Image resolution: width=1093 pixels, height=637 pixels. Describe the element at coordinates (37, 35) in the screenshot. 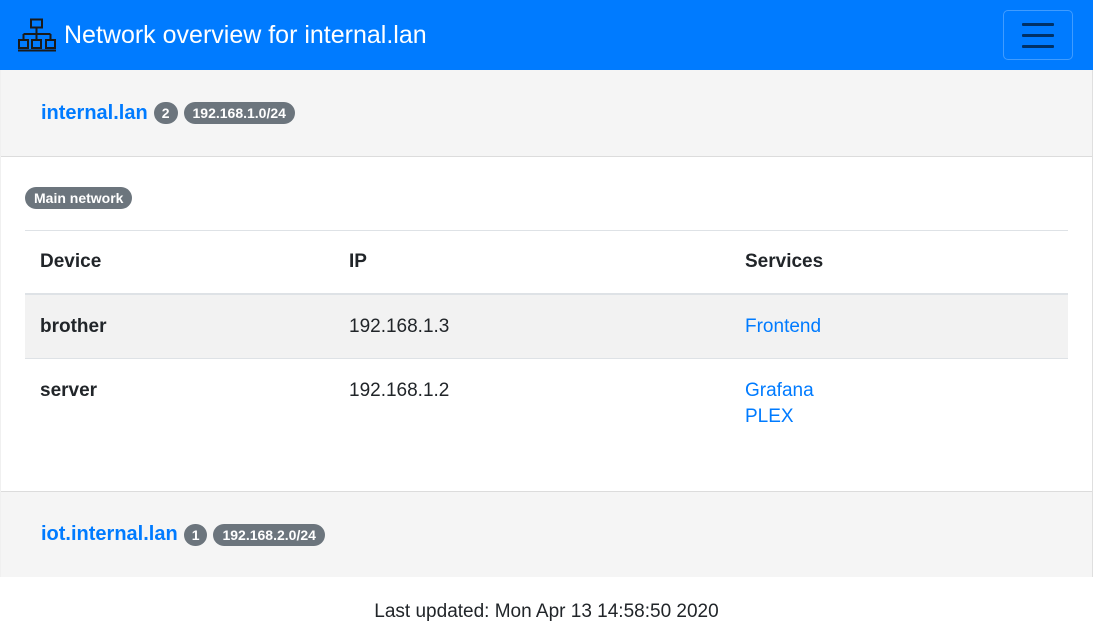

I see `network-icon` at that location.